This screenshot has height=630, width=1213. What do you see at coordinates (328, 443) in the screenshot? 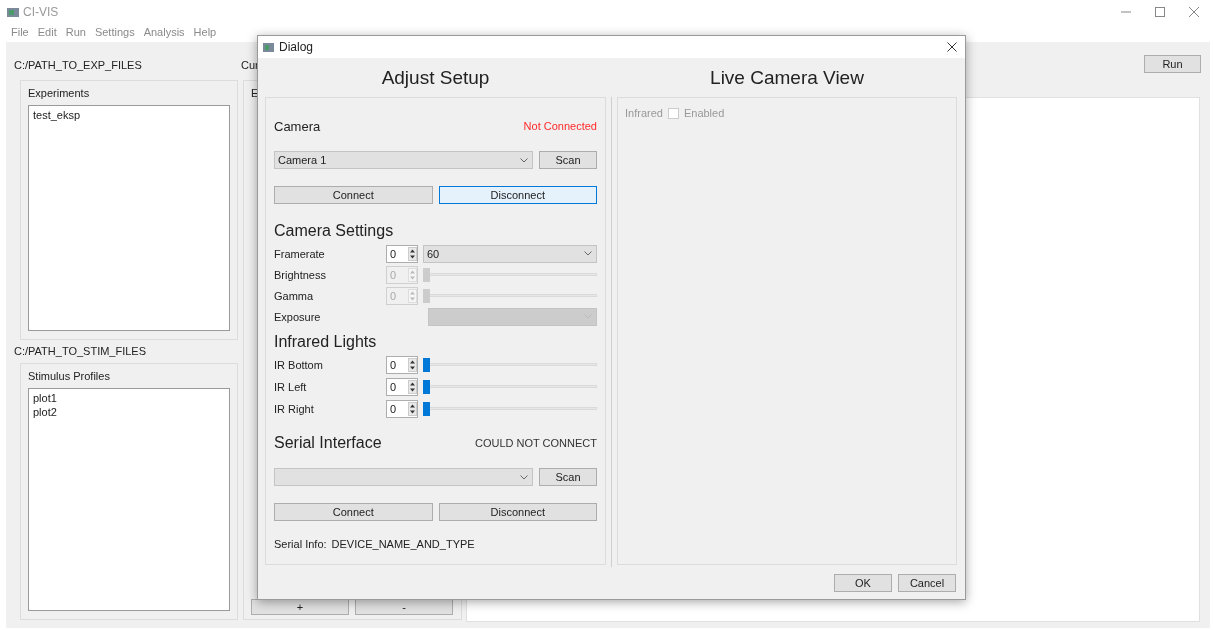
I see `section-heading: Serial Interface` at bounding box center [328, 443].